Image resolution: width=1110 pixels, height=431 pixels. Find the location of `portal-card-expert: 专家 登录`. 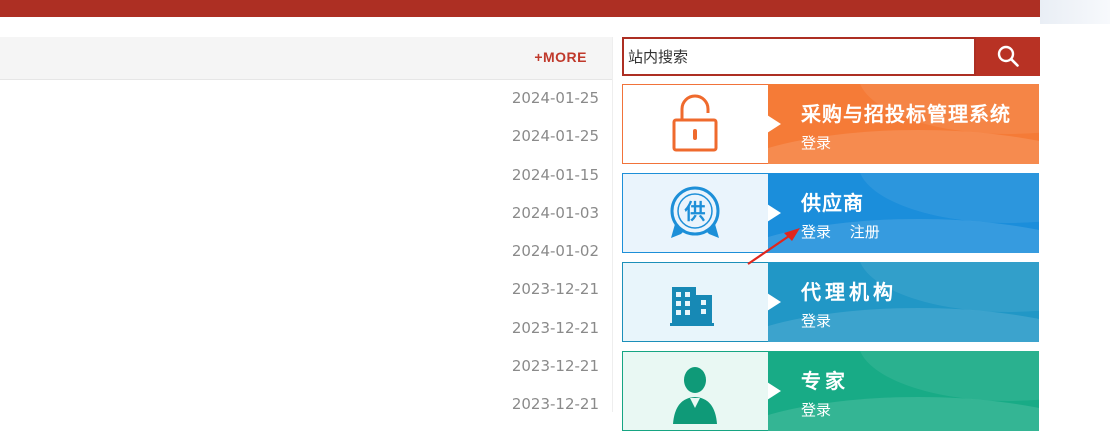

portal-card-expert: 专家 登录 is located at coordinates (830, 391).